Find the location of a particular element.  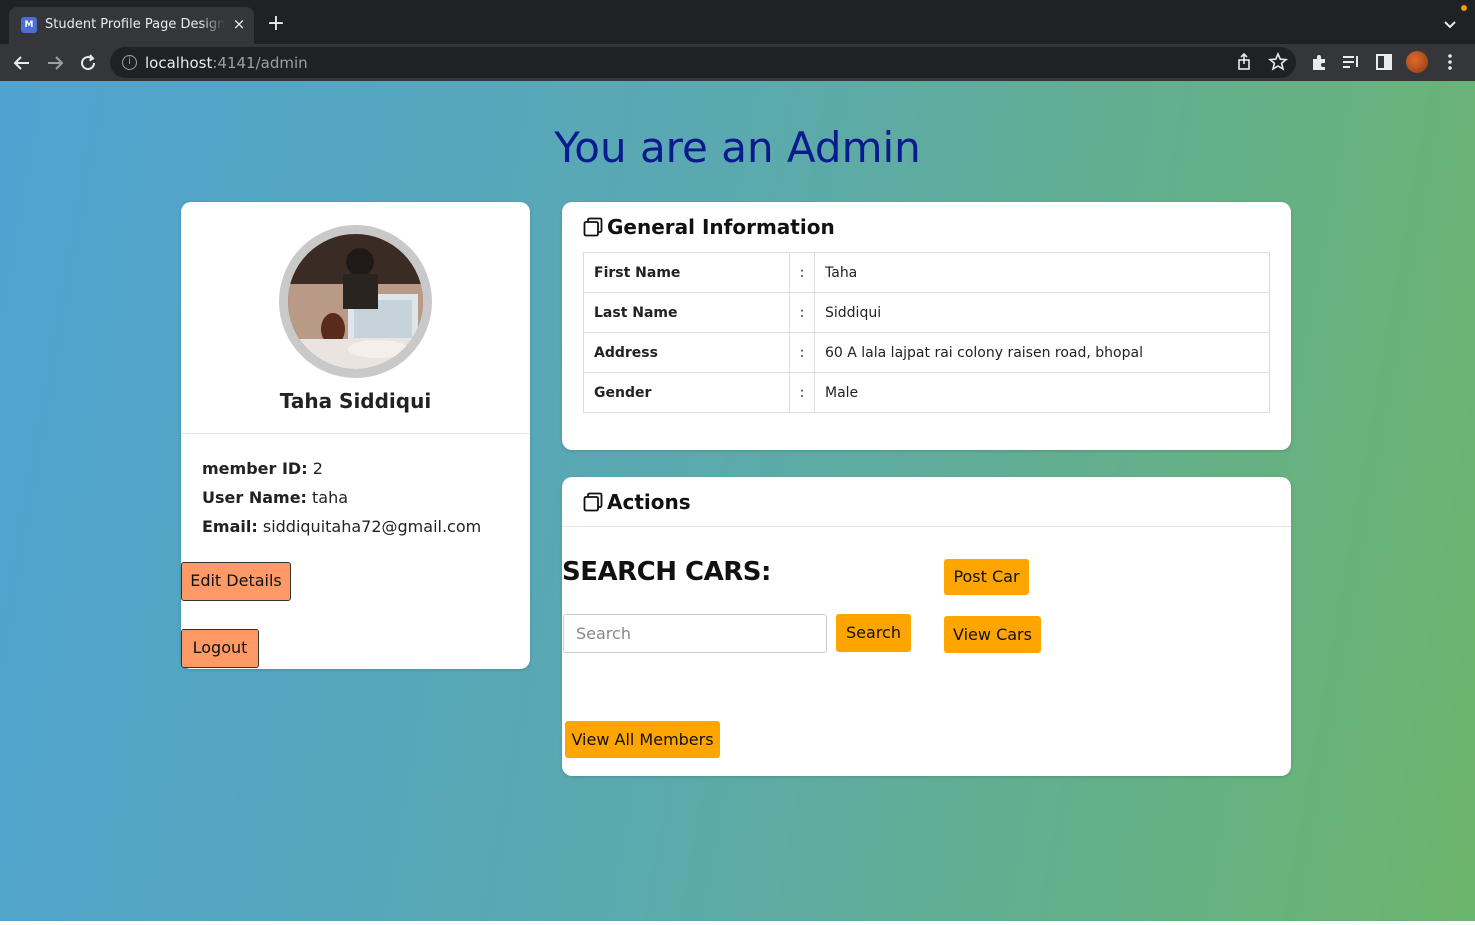

row-value: Male is located at coordinates (1042, 392).